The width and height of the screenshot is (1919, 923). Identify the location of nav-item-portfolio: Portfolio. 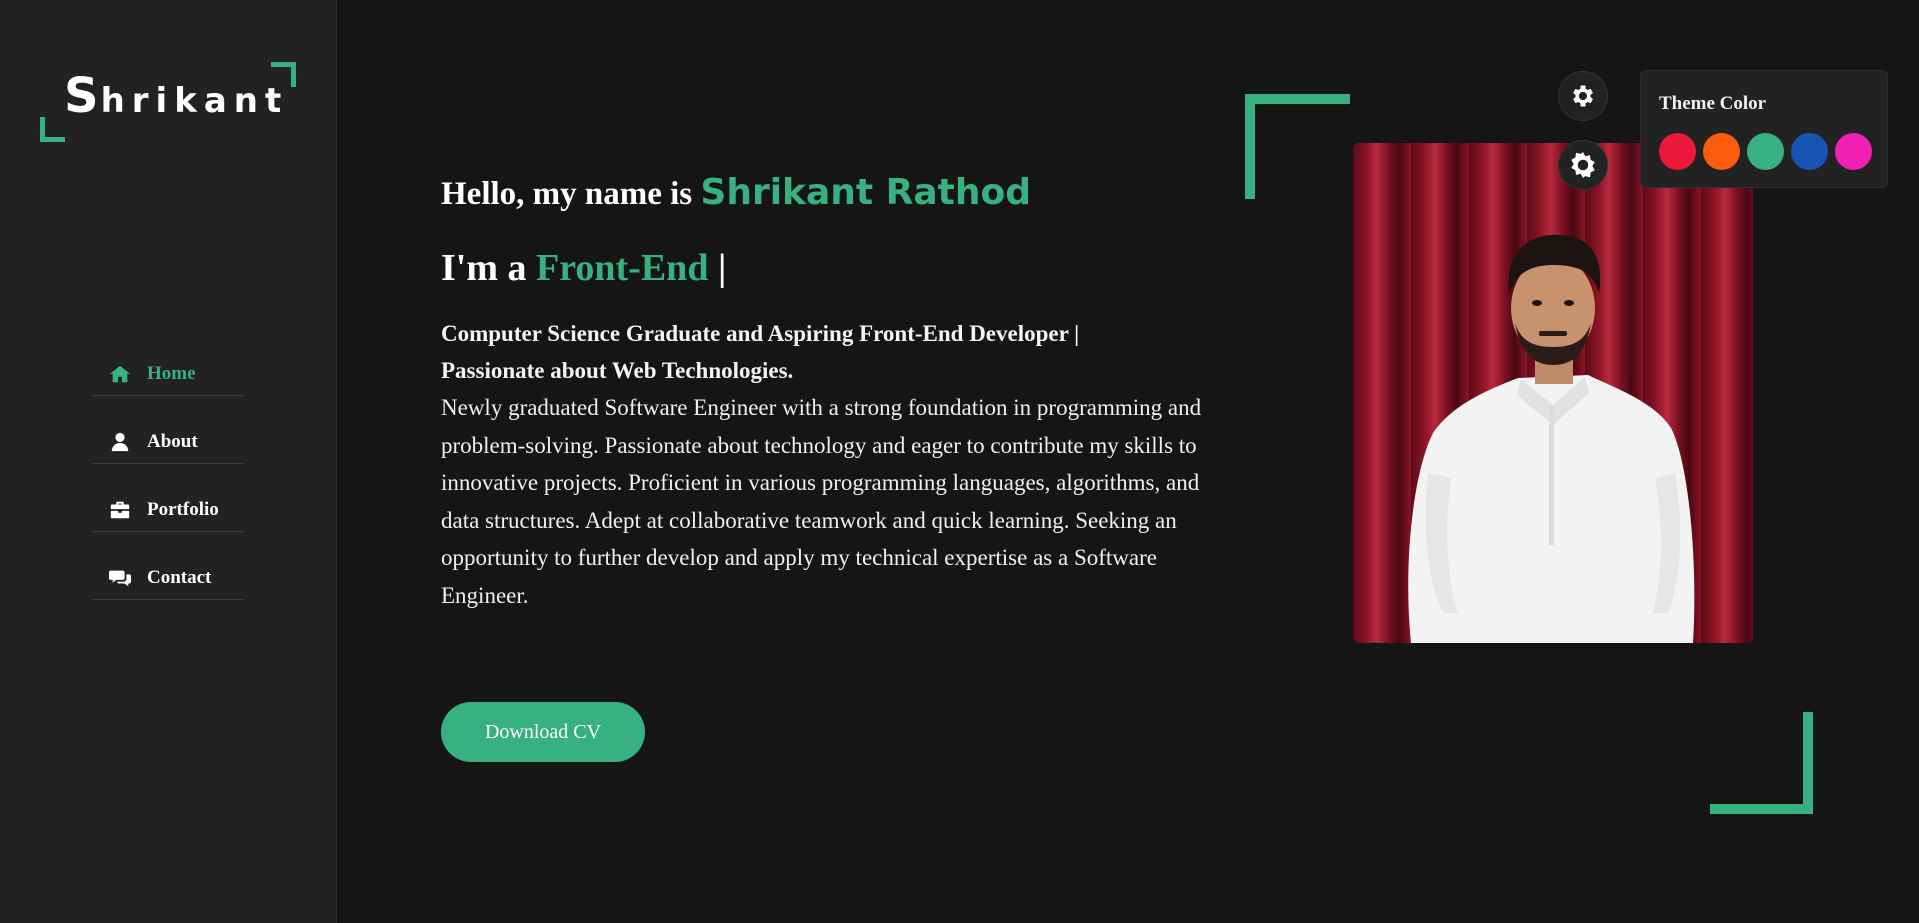
(168, 510).